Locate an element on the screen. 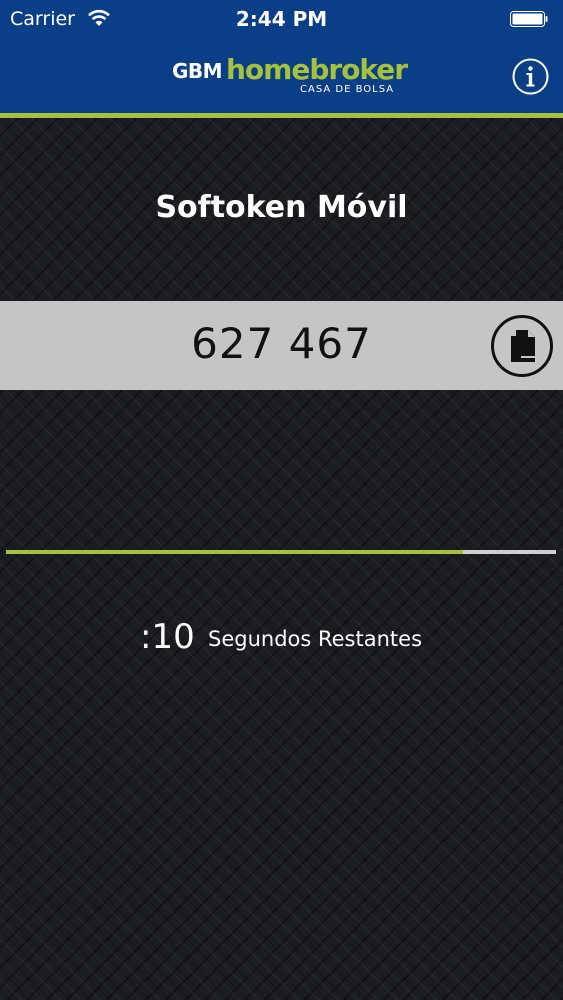  gbm-homebroker-logo: GBM homebroker CASA DE BOLSA is located at coordinates (290, 76).